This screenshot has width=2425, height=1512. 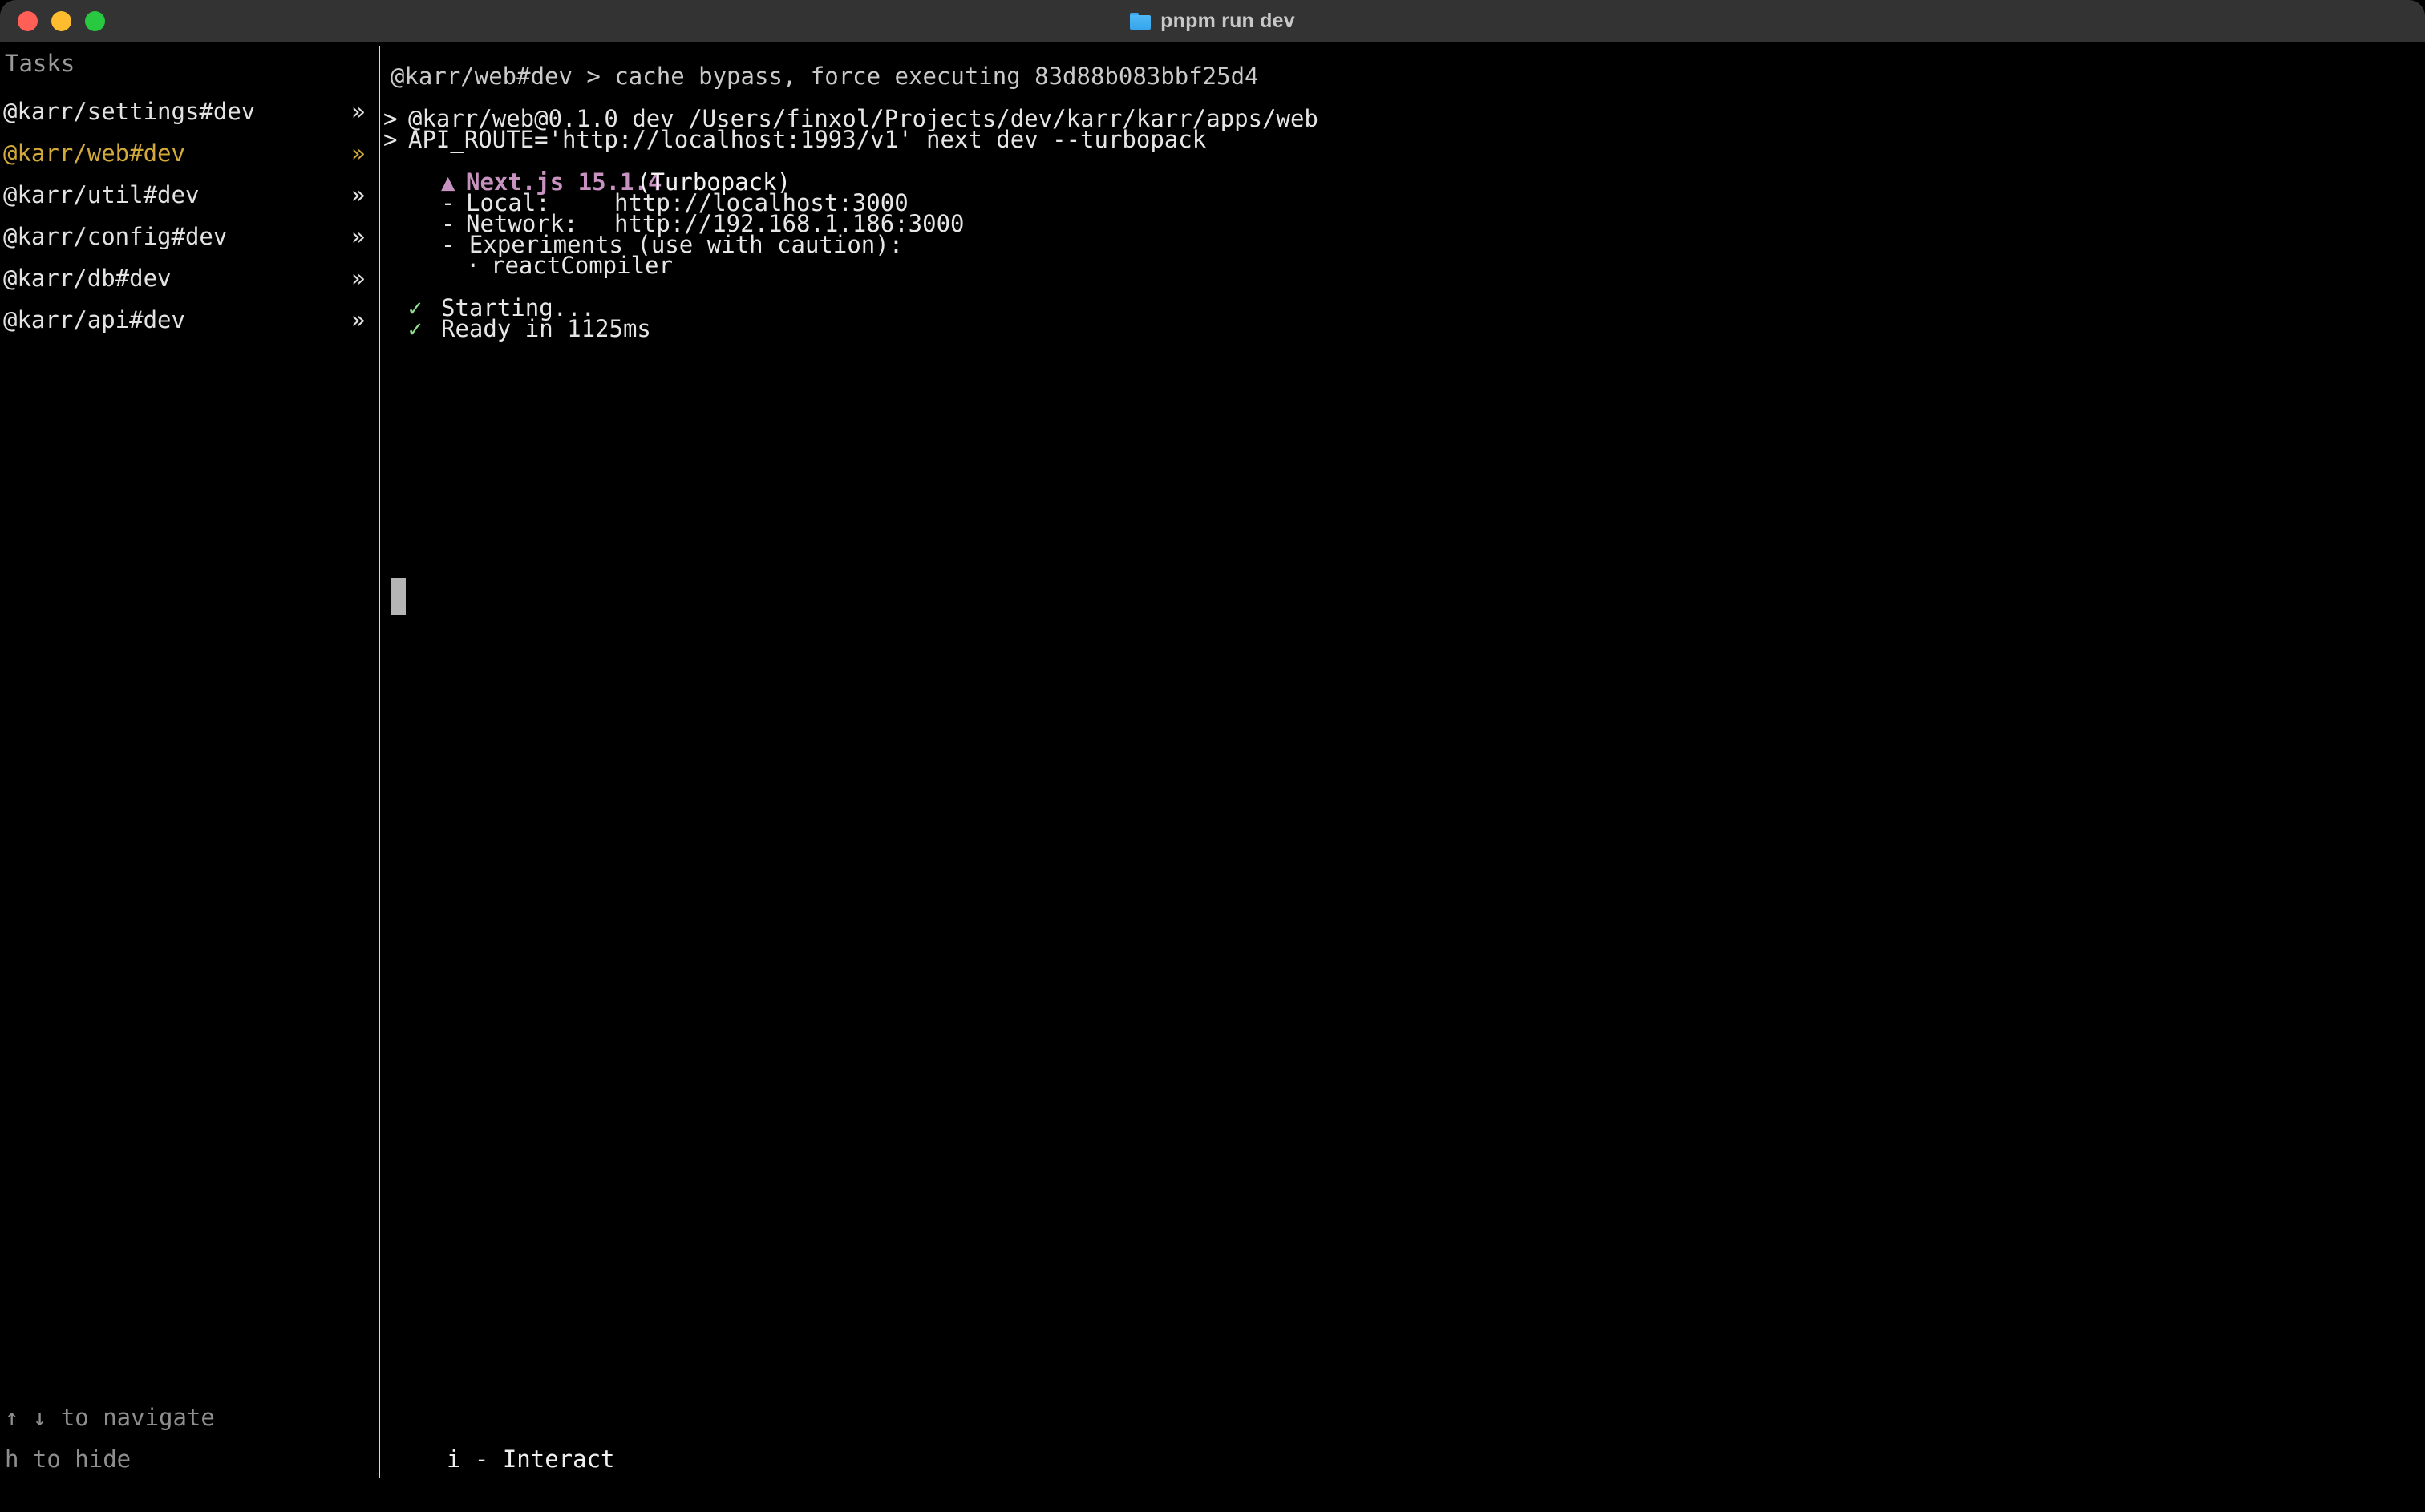 What do you see at coordinates (189, 278) in the screenshot?
I see `sidebar-item-karr-db-dev: @karr/db#dev »` at bounding box center [189, 278].